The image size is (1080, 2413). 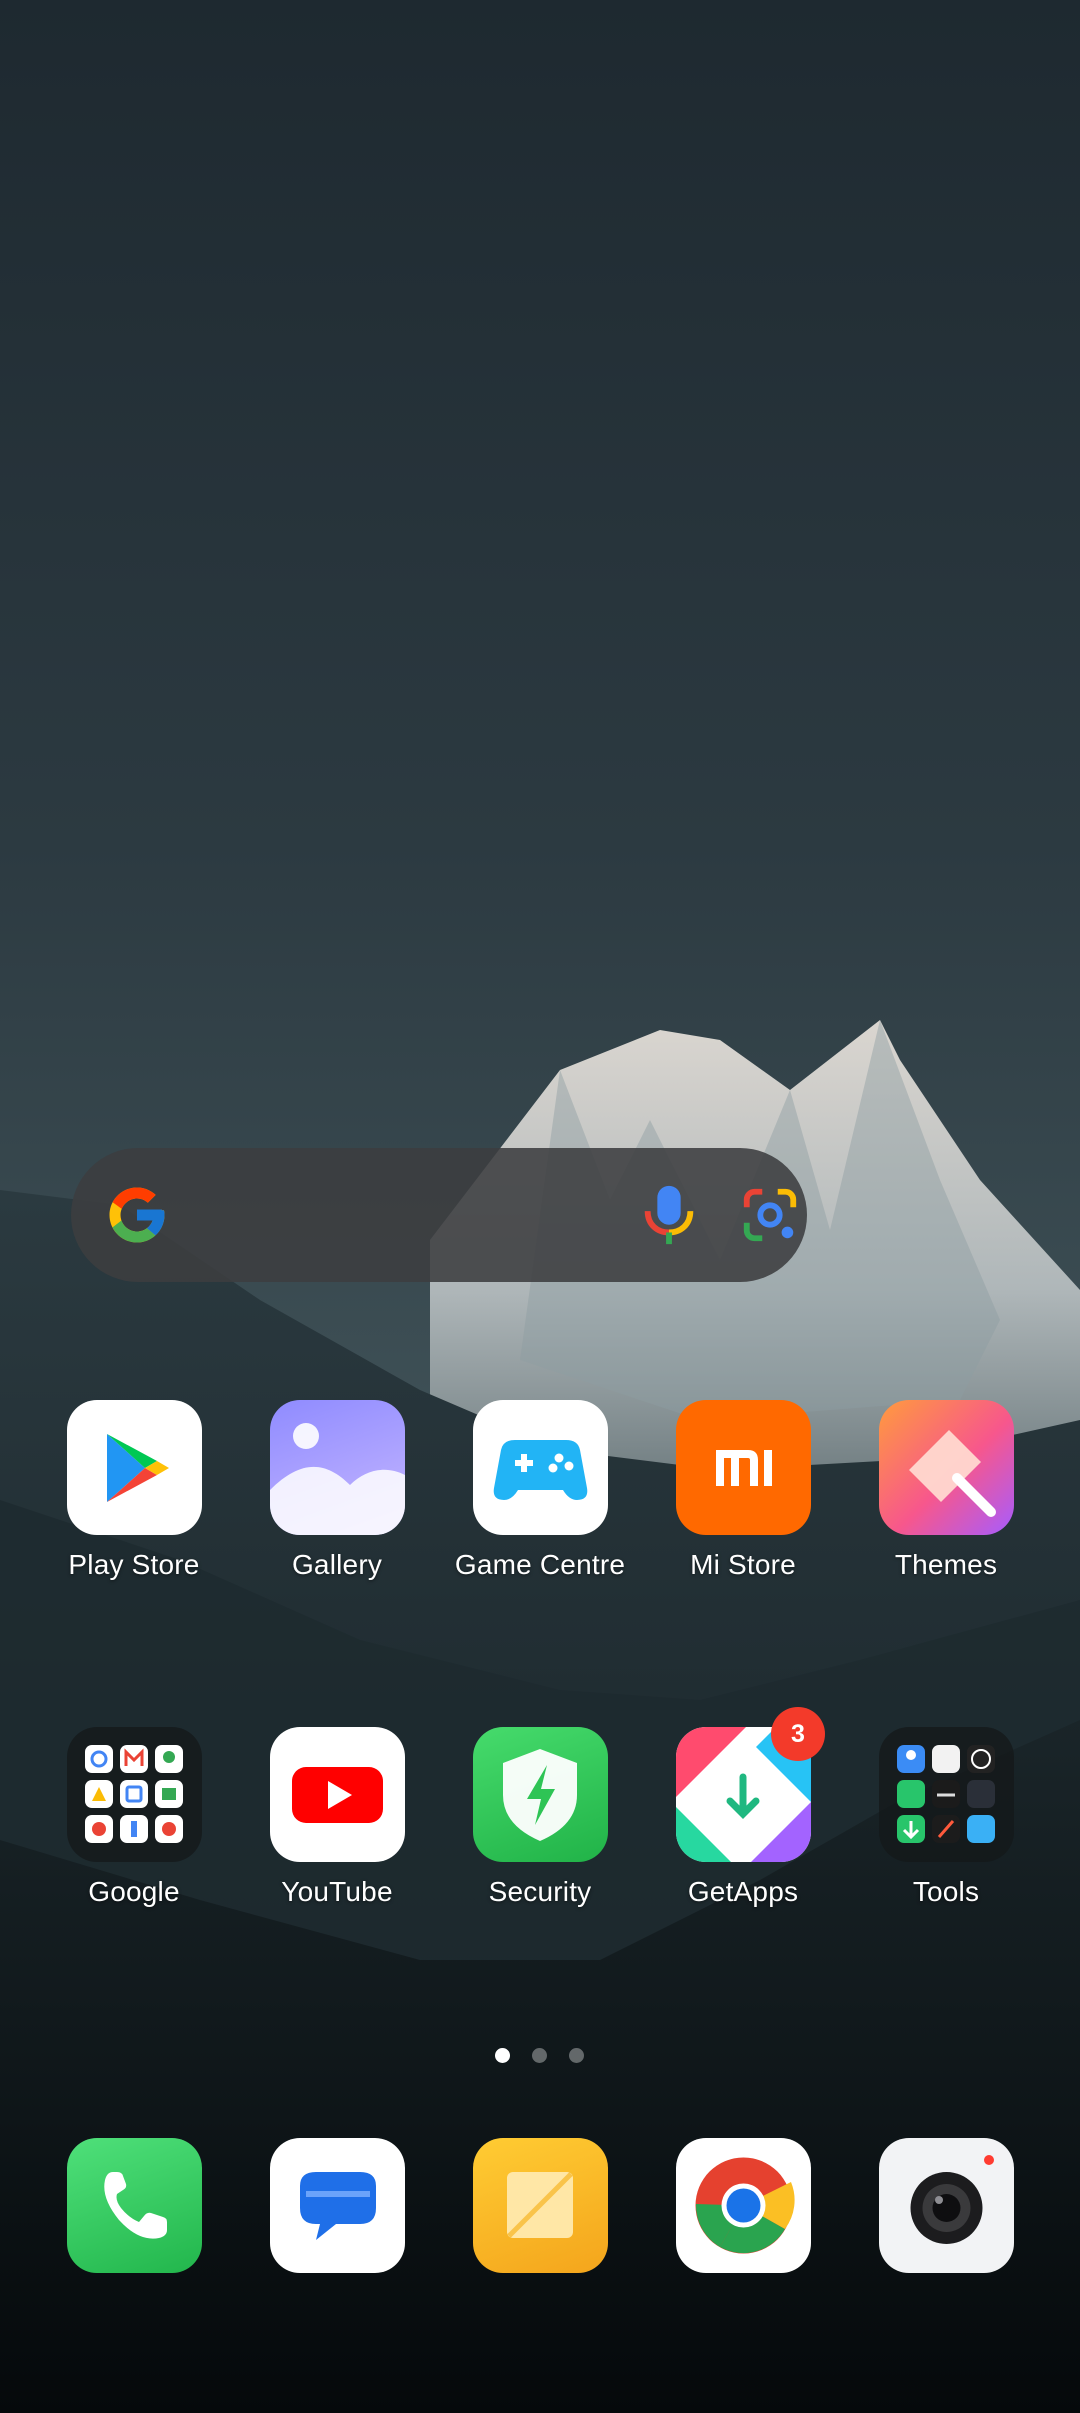 I want to click on app-mi-store: Mi Store, so click(x=743, y=1490).